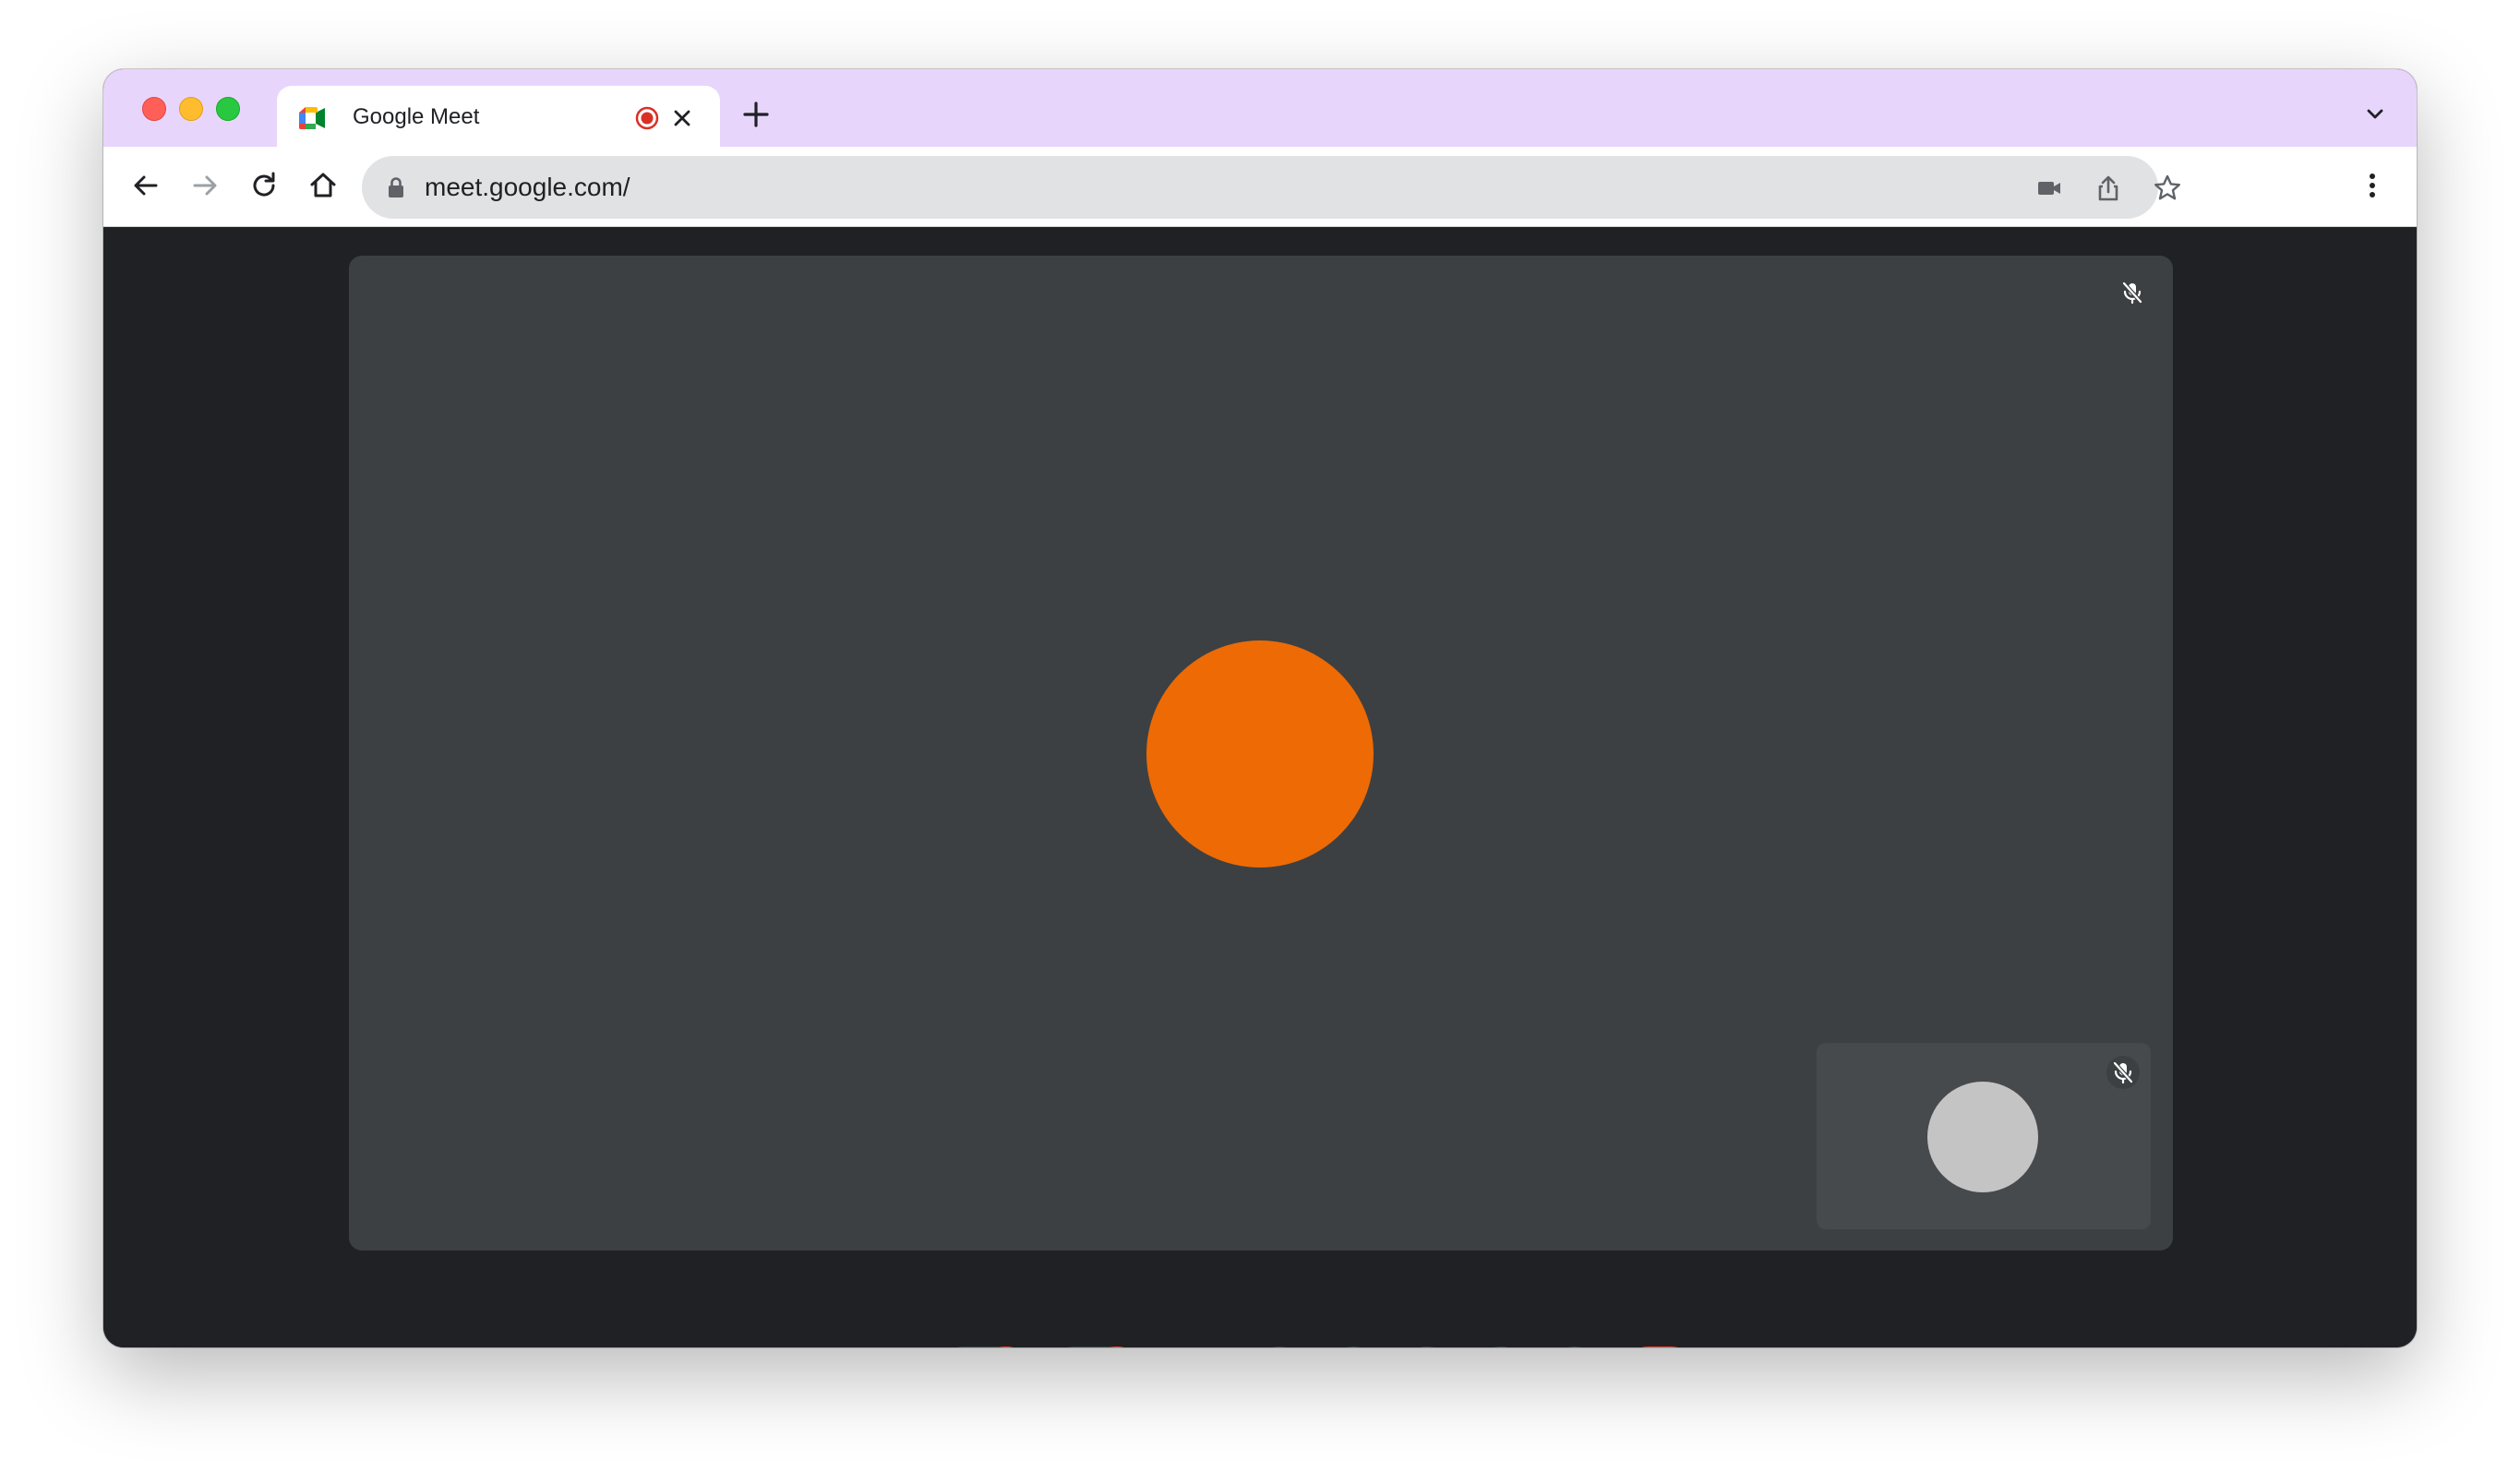  Describe the element at coordinates (1427, 1346) in the screenshot. I see `present-button` at that location.